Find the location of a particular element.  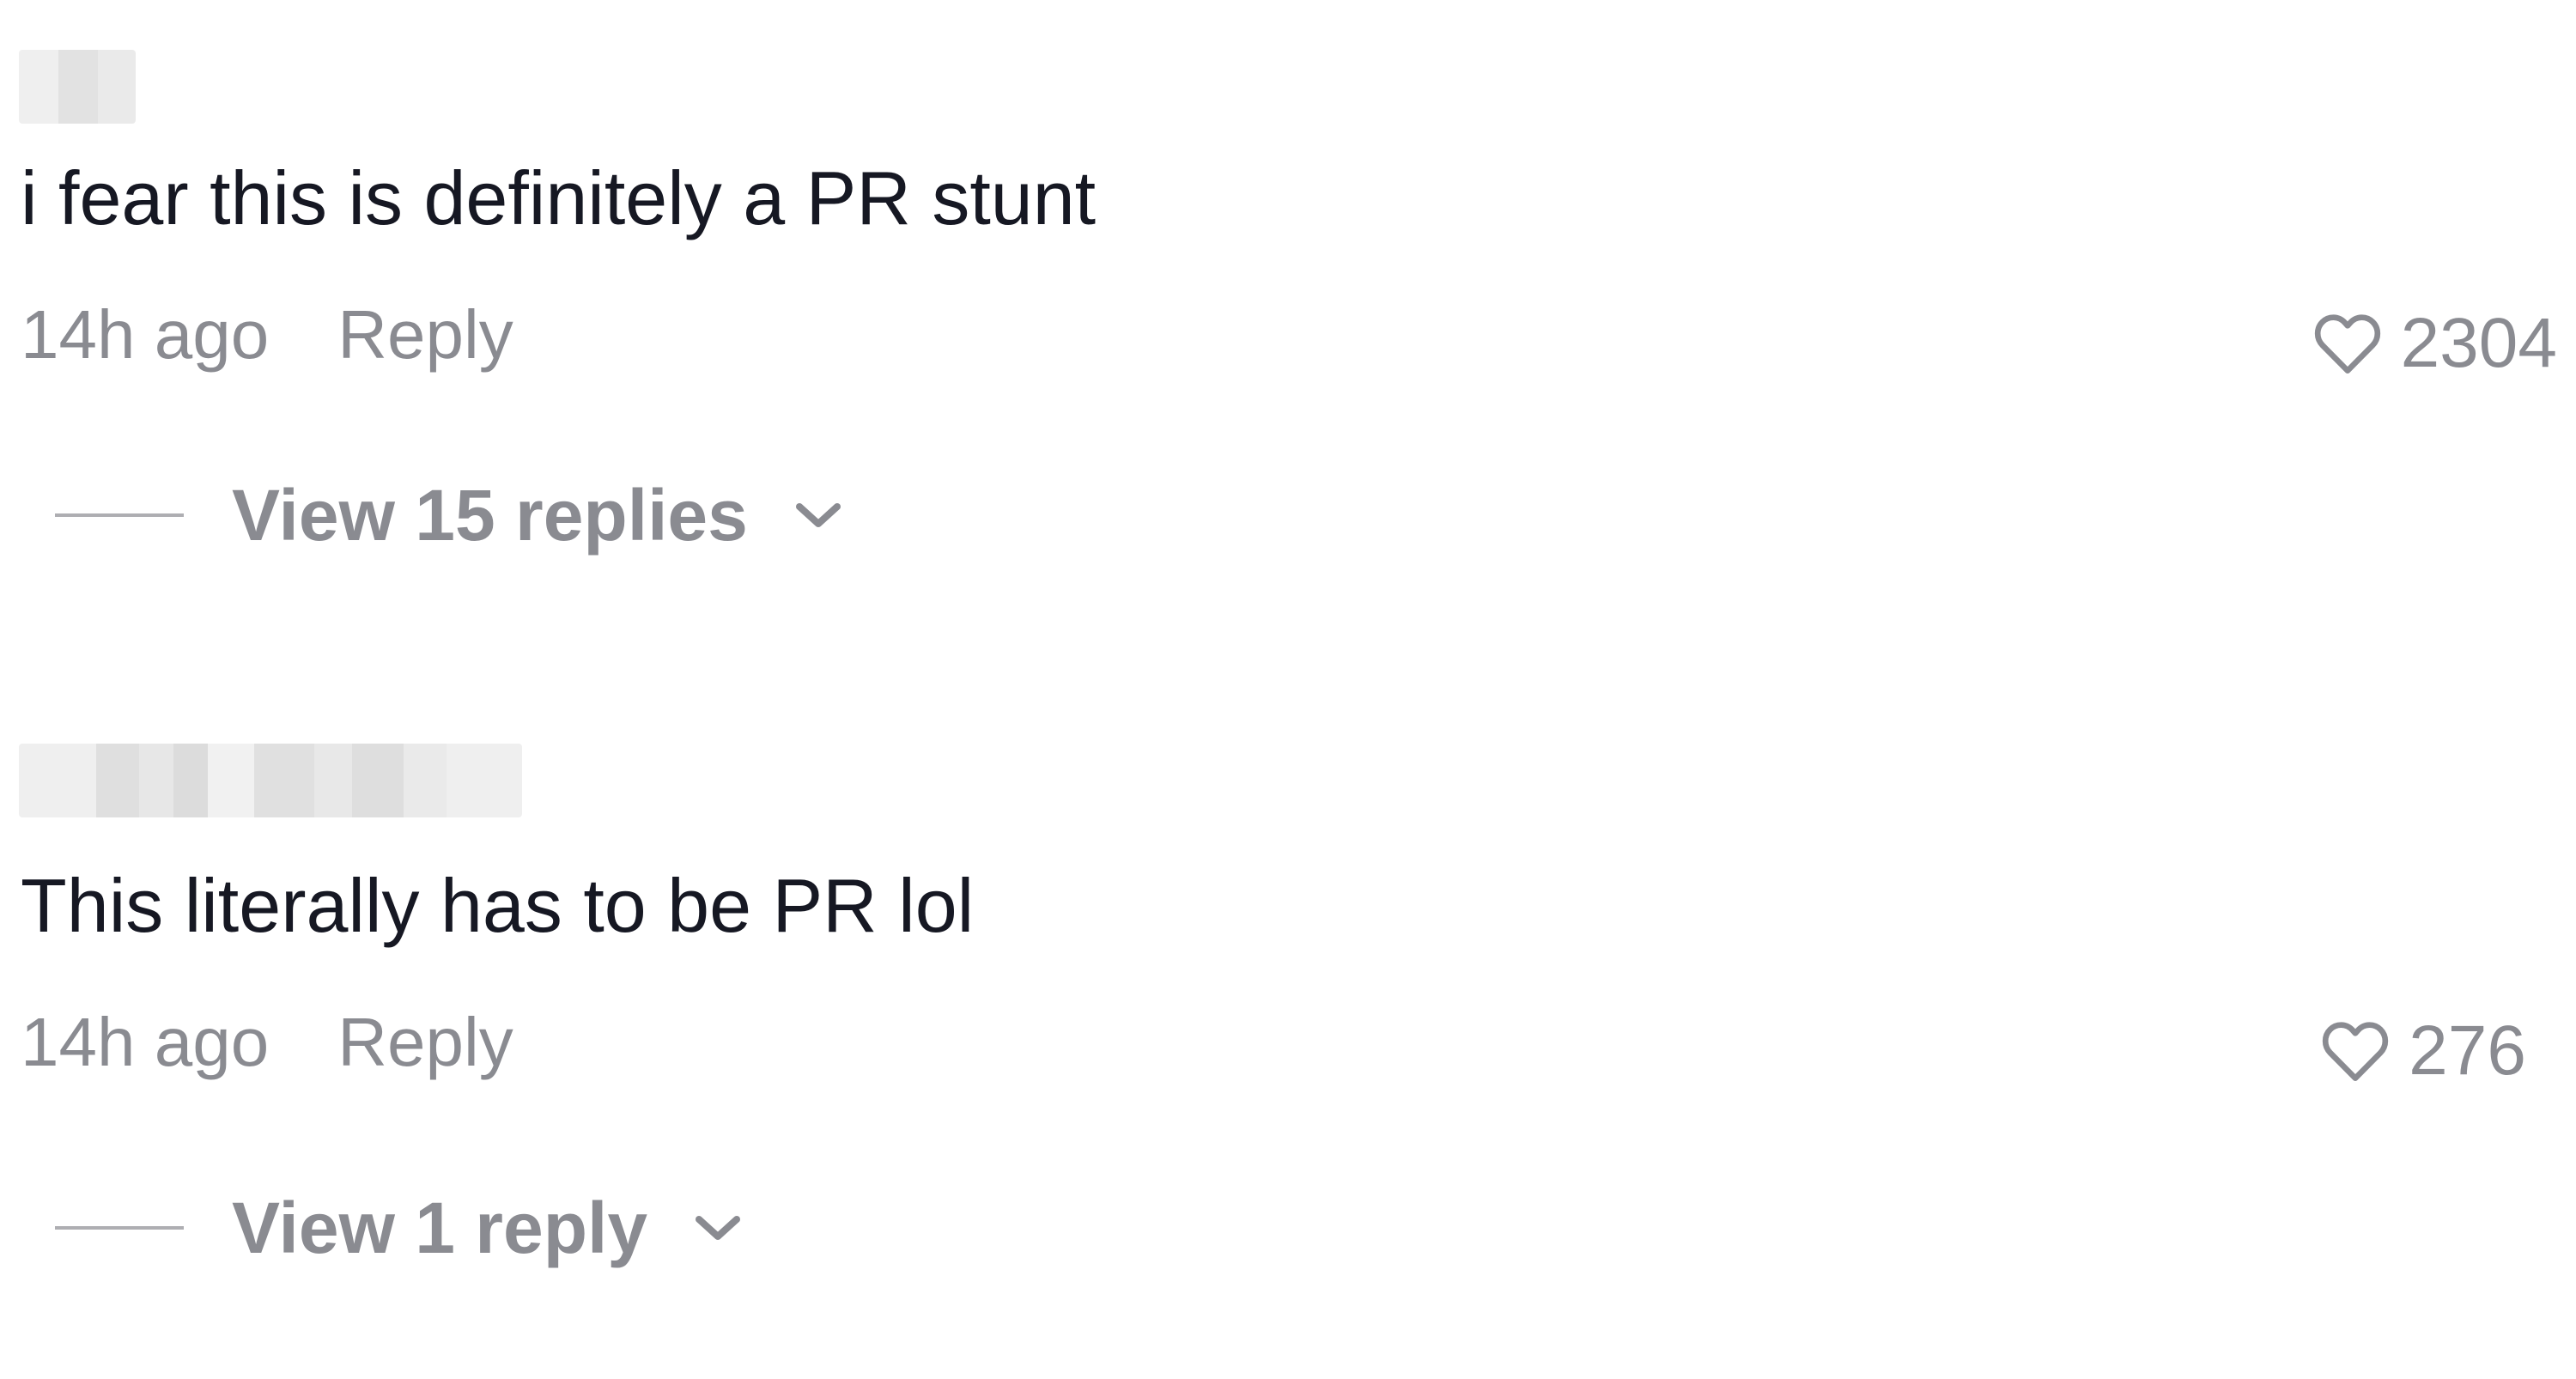

view-replies-label: View 15 replies is located at coordinates (490, 515).